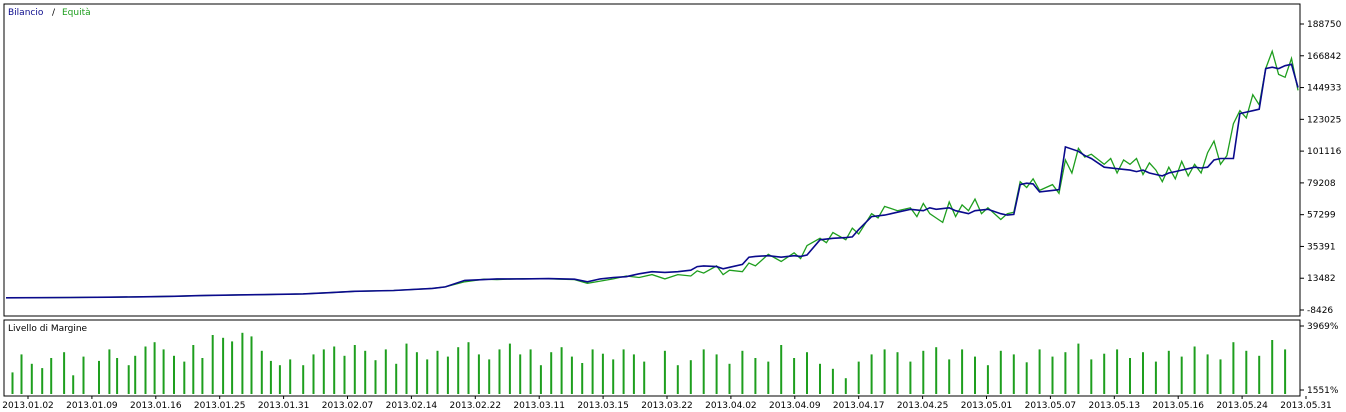  I want to click on x-tick-label: 2013.05.01, so click(987, 406).